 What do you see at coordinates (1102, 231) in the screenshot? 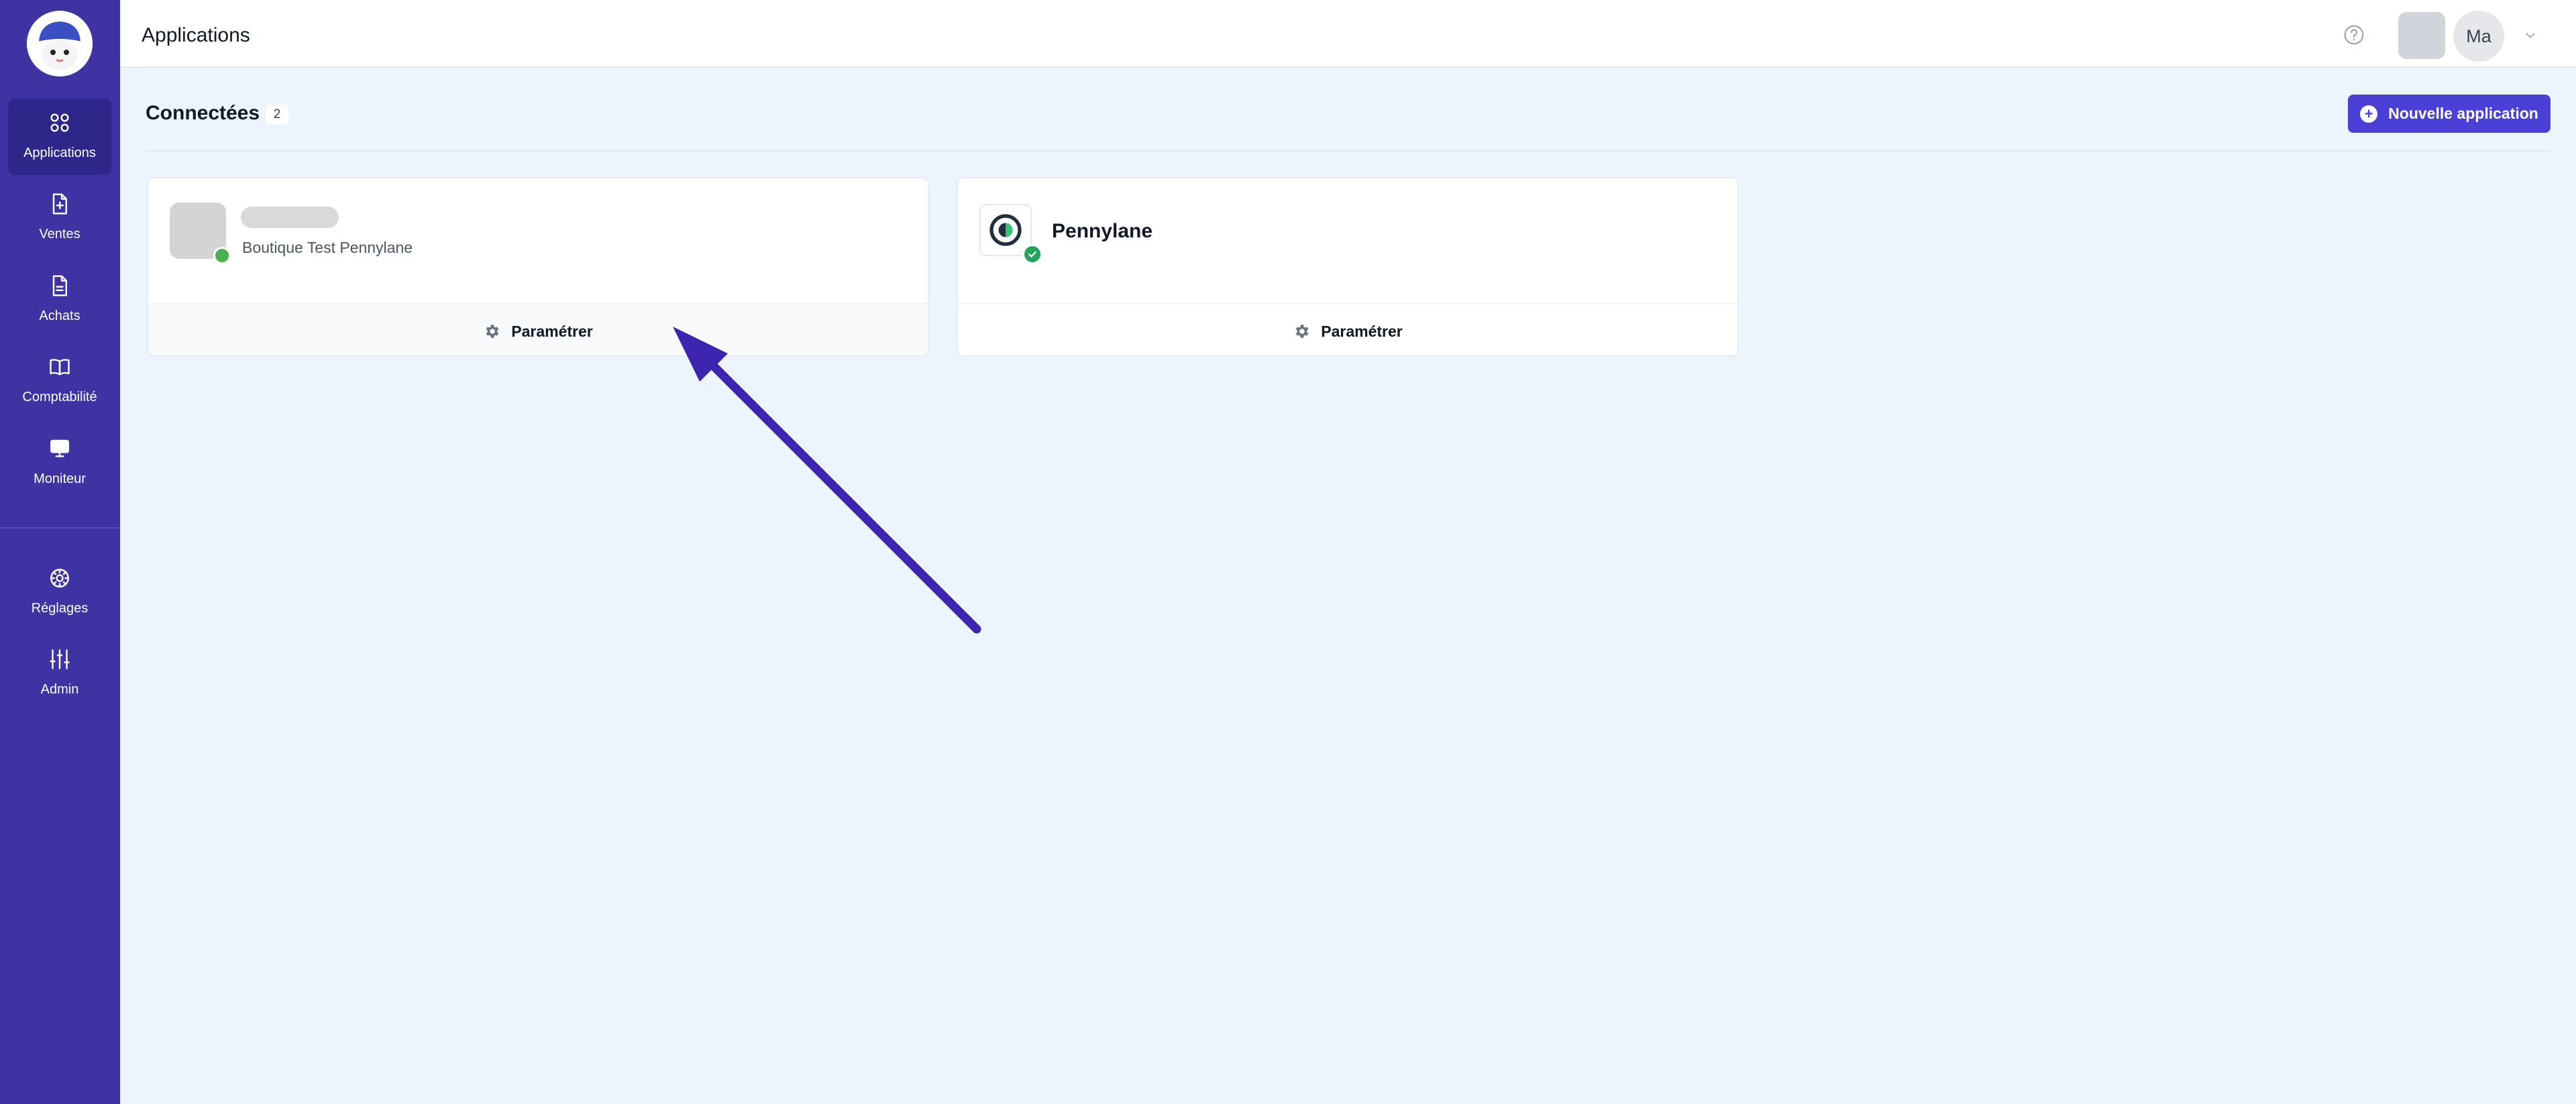
I see `app-name: Pennylane` at bounding box center [1102, 231].